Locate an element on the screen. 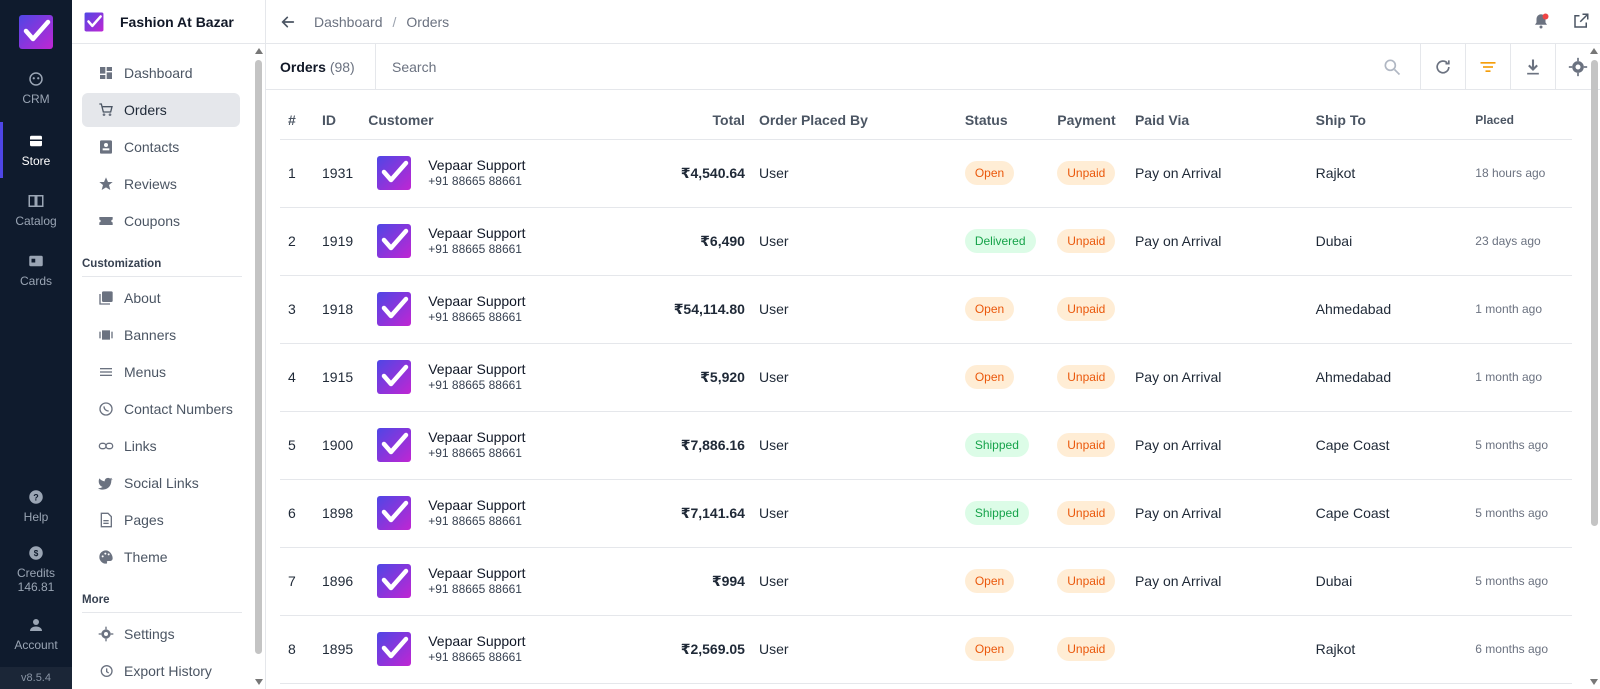 This screenshot has height=689, width=1600. ship-to: Cape Coast is located at coordinates (1395, 513).